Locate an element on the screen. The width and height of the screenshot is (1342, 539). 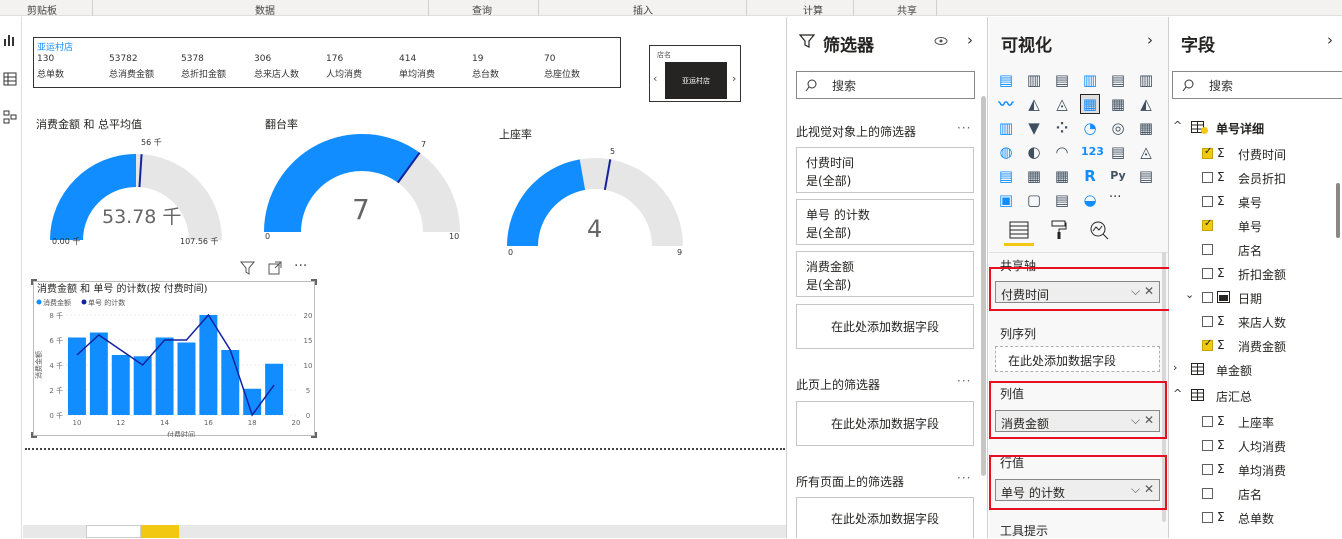
field-item: Σ 折扣金额 is located at coordinates (1255, 274).